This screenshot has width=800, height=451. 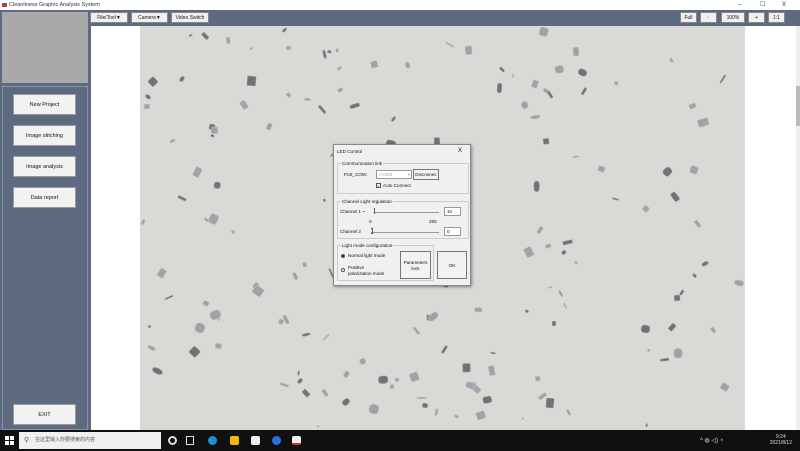 What do you see at coordinates (296, 440) in the screenshot?
I see `cleanliness-app-icon` at bounding box center [296, 440].